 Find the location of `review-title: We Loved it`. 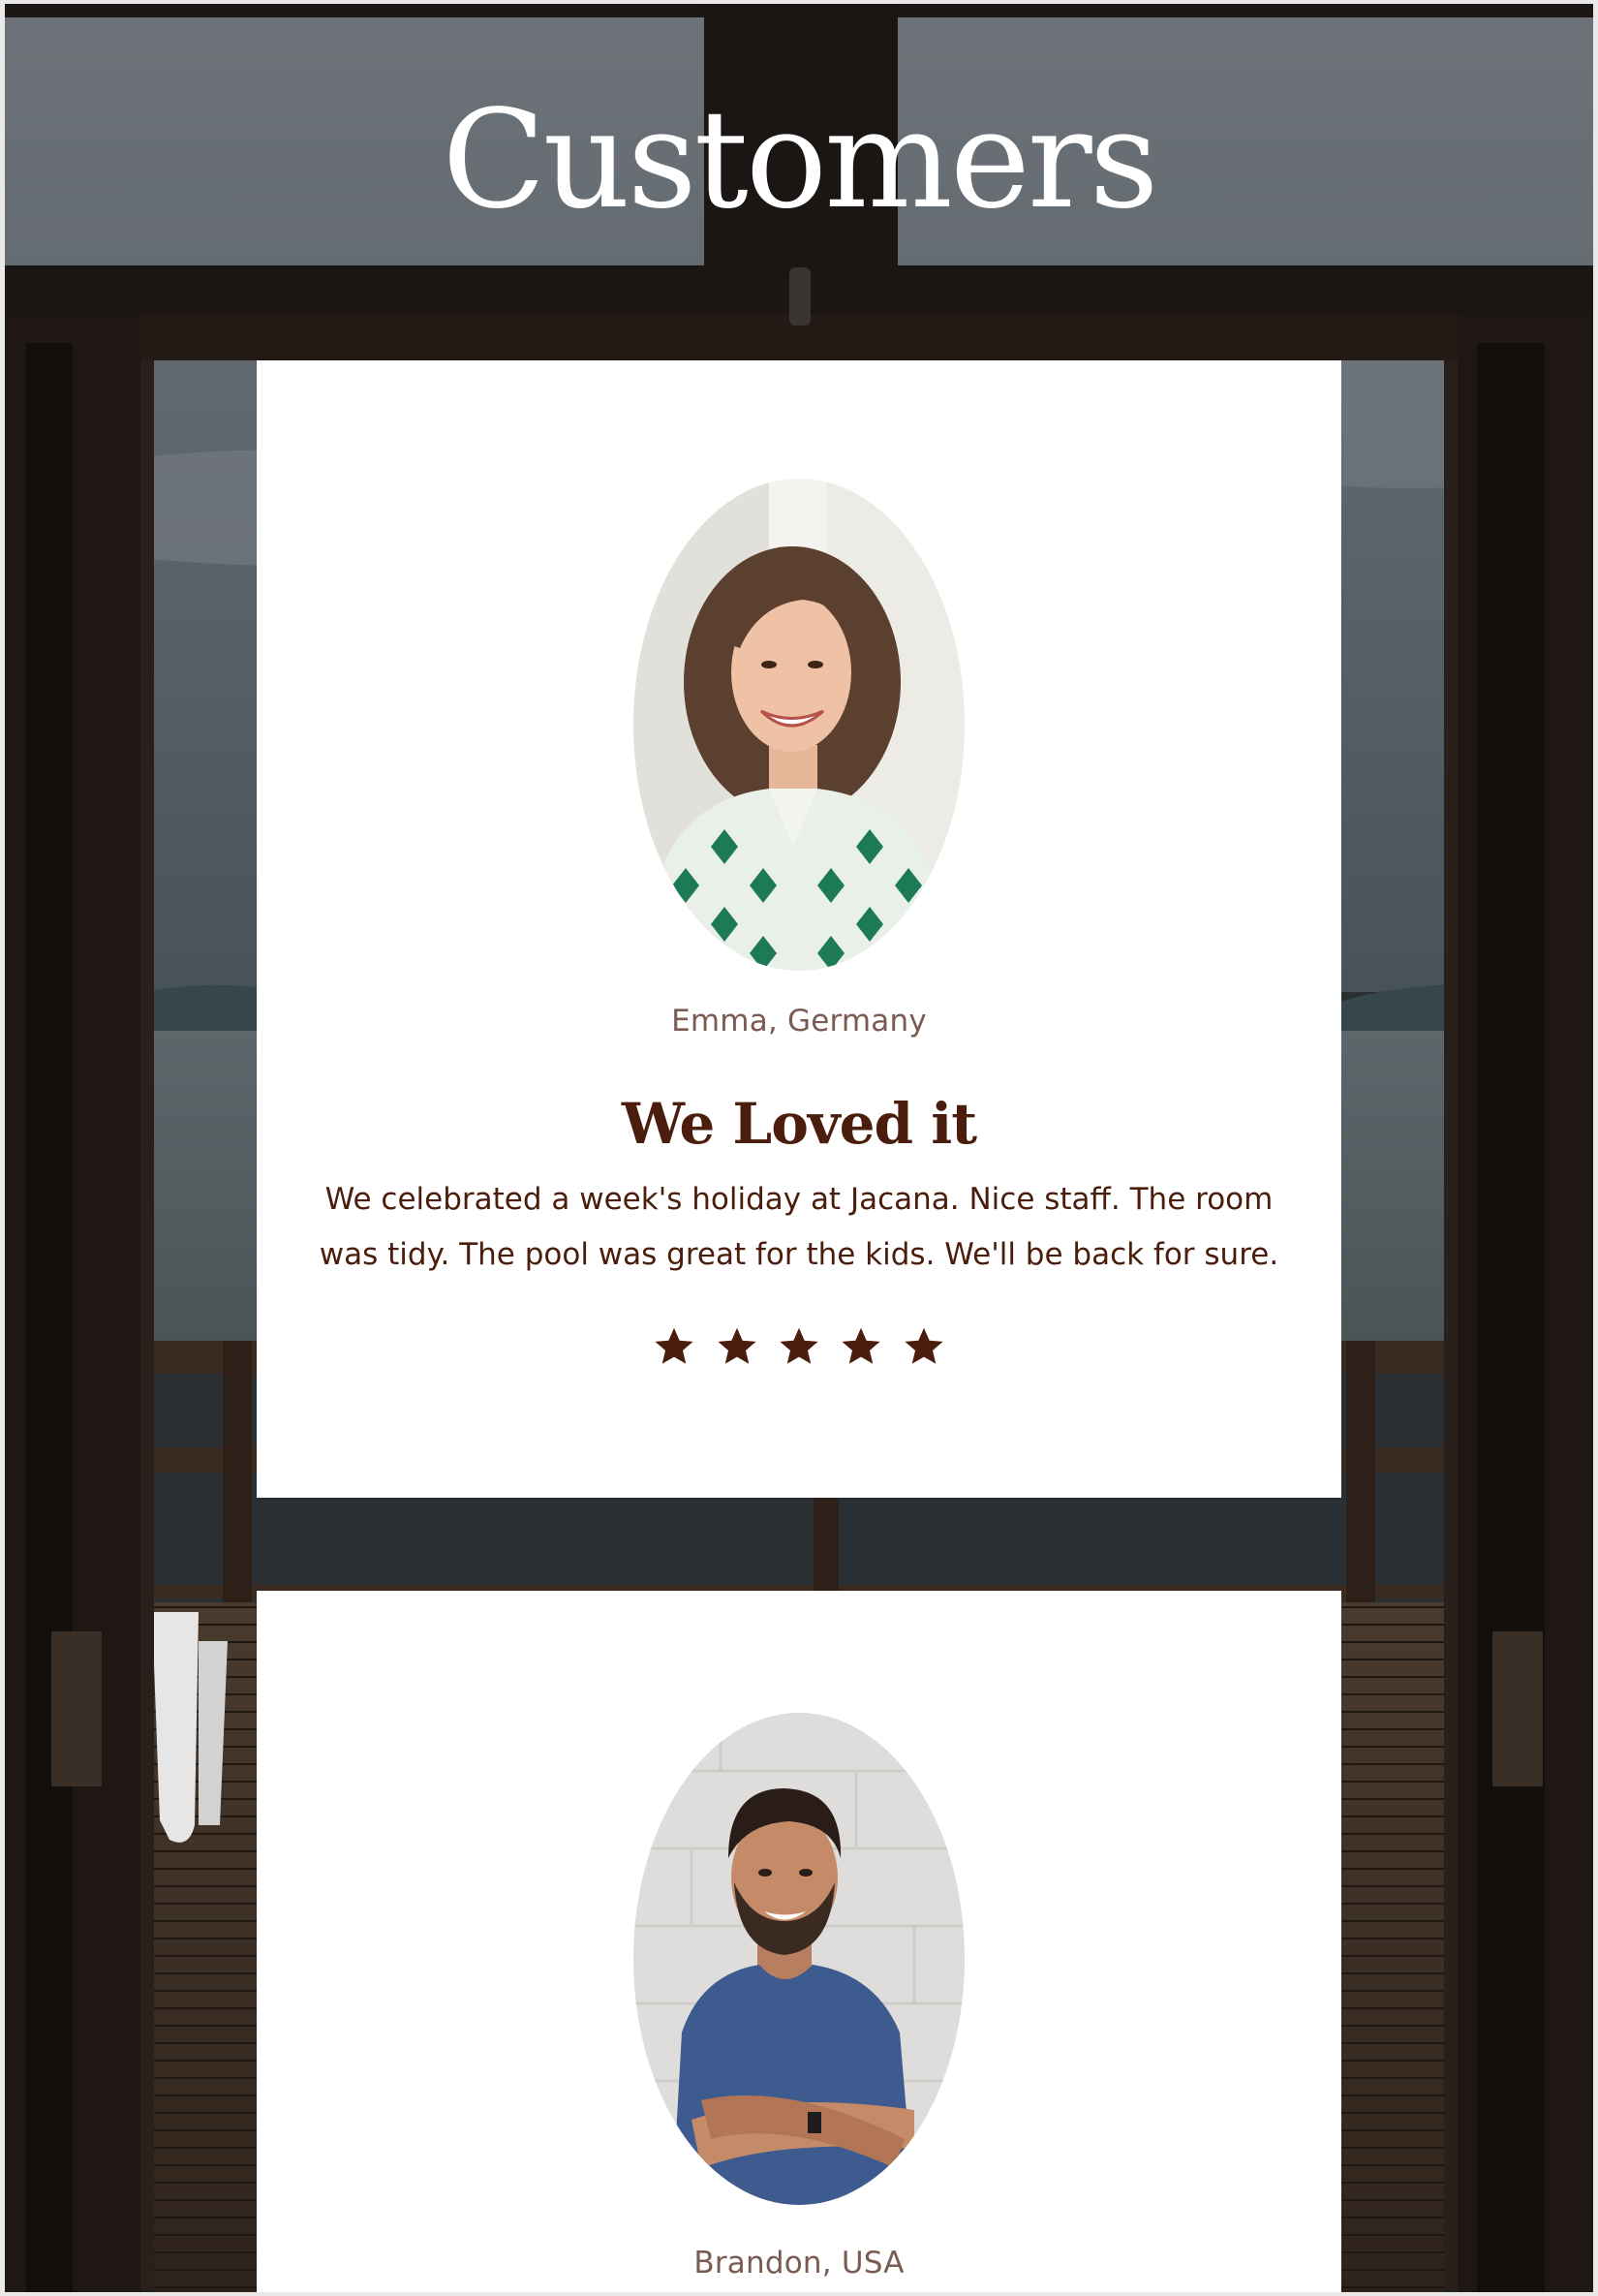

review-title: We Loved it is located at coordinates (799, 1124).